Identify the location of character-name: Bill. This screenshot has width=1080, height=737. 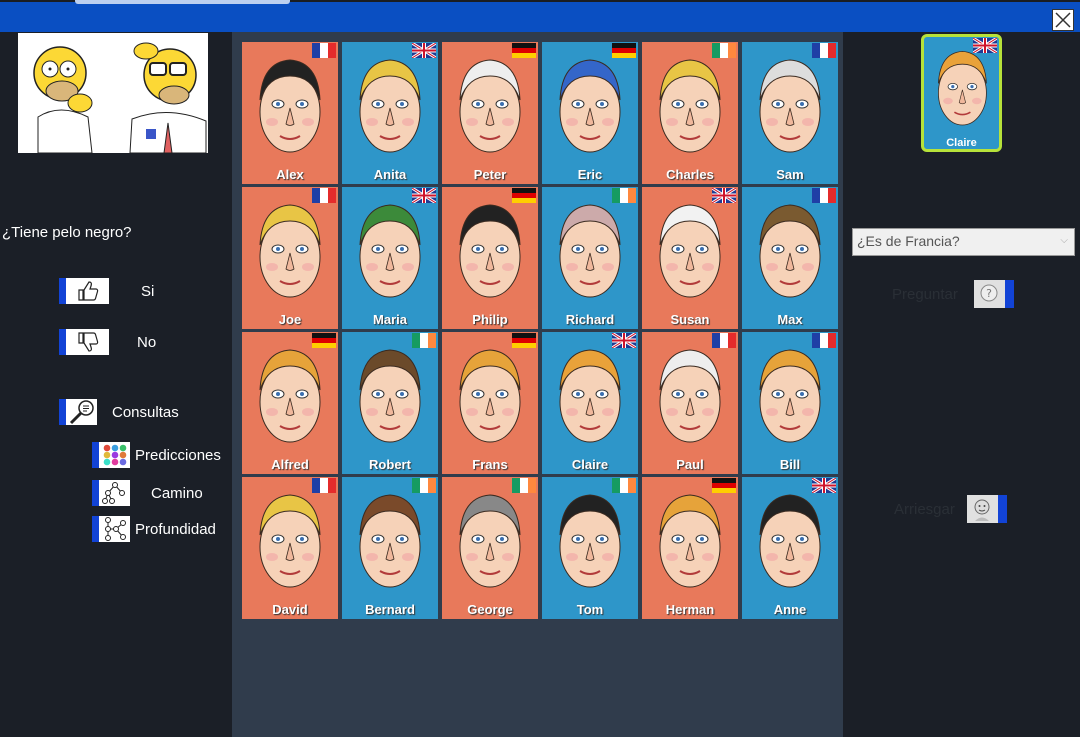
(790, 464).